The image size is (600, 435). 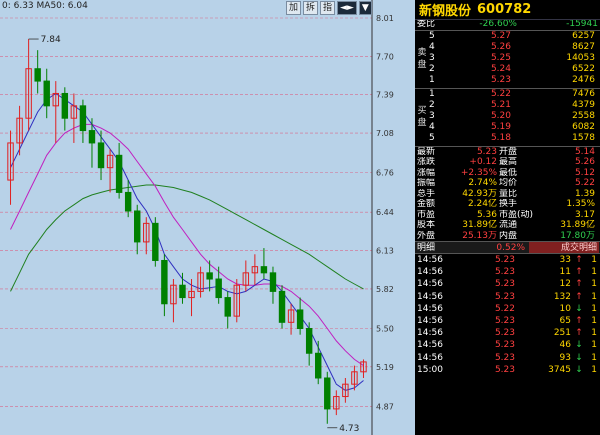 I want to click on tick-vol: 33, so click(x=565, y=260).